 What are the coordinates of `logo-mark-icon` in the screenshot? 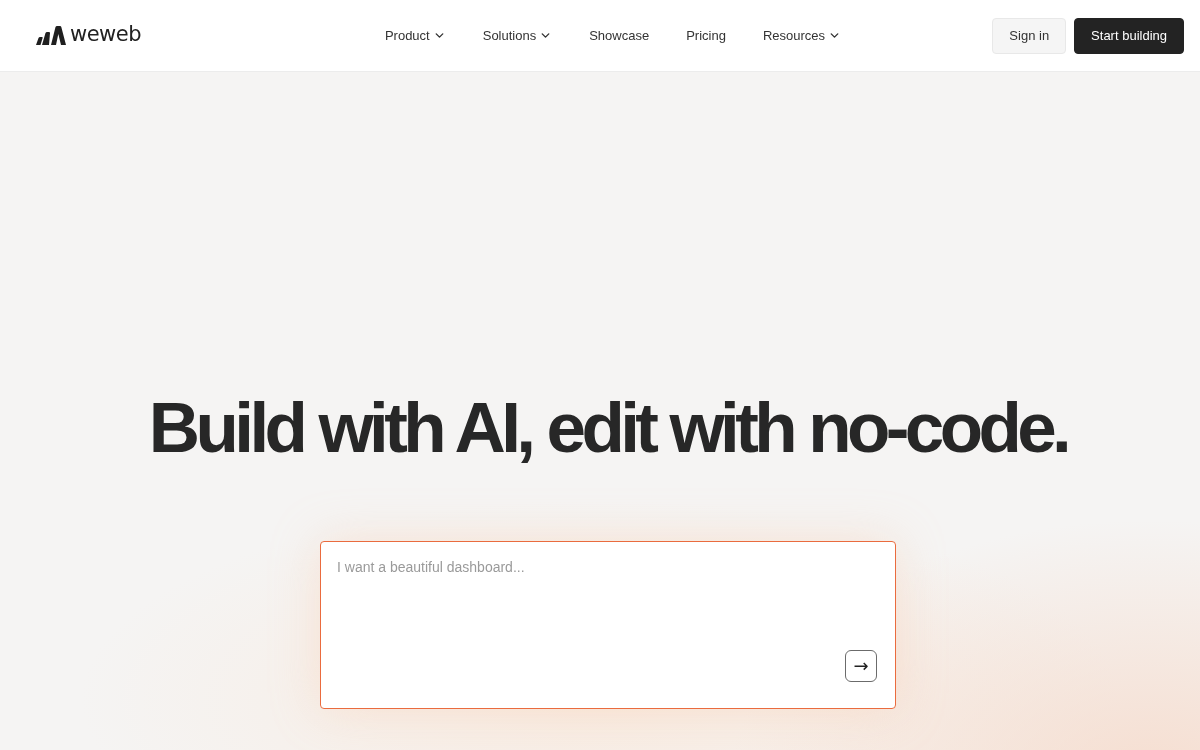 It's located at (51, 35).